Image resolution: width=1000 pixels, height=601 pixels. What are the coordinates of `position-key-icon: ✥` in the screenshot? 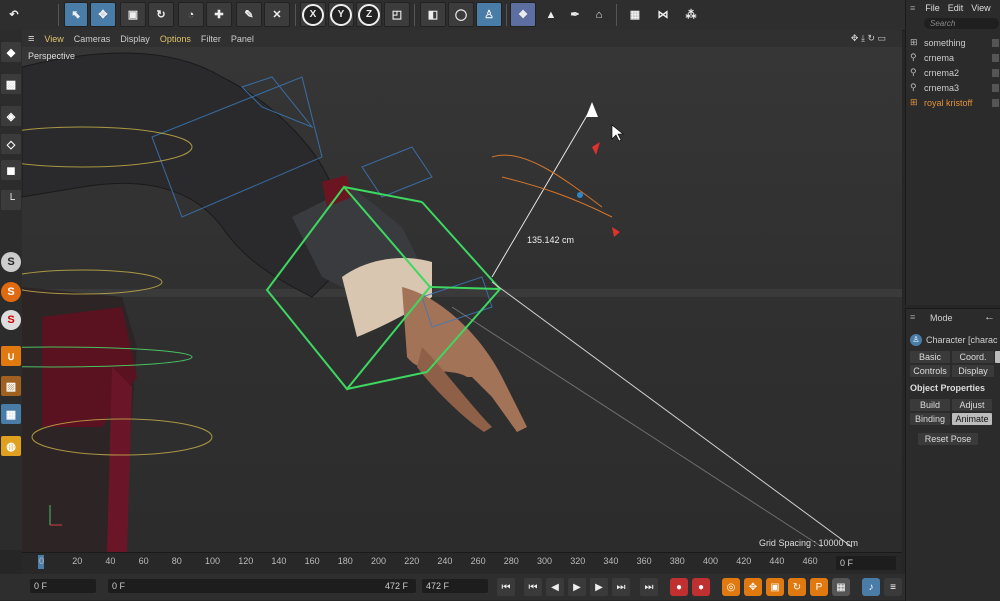 It's located at (753, 587).